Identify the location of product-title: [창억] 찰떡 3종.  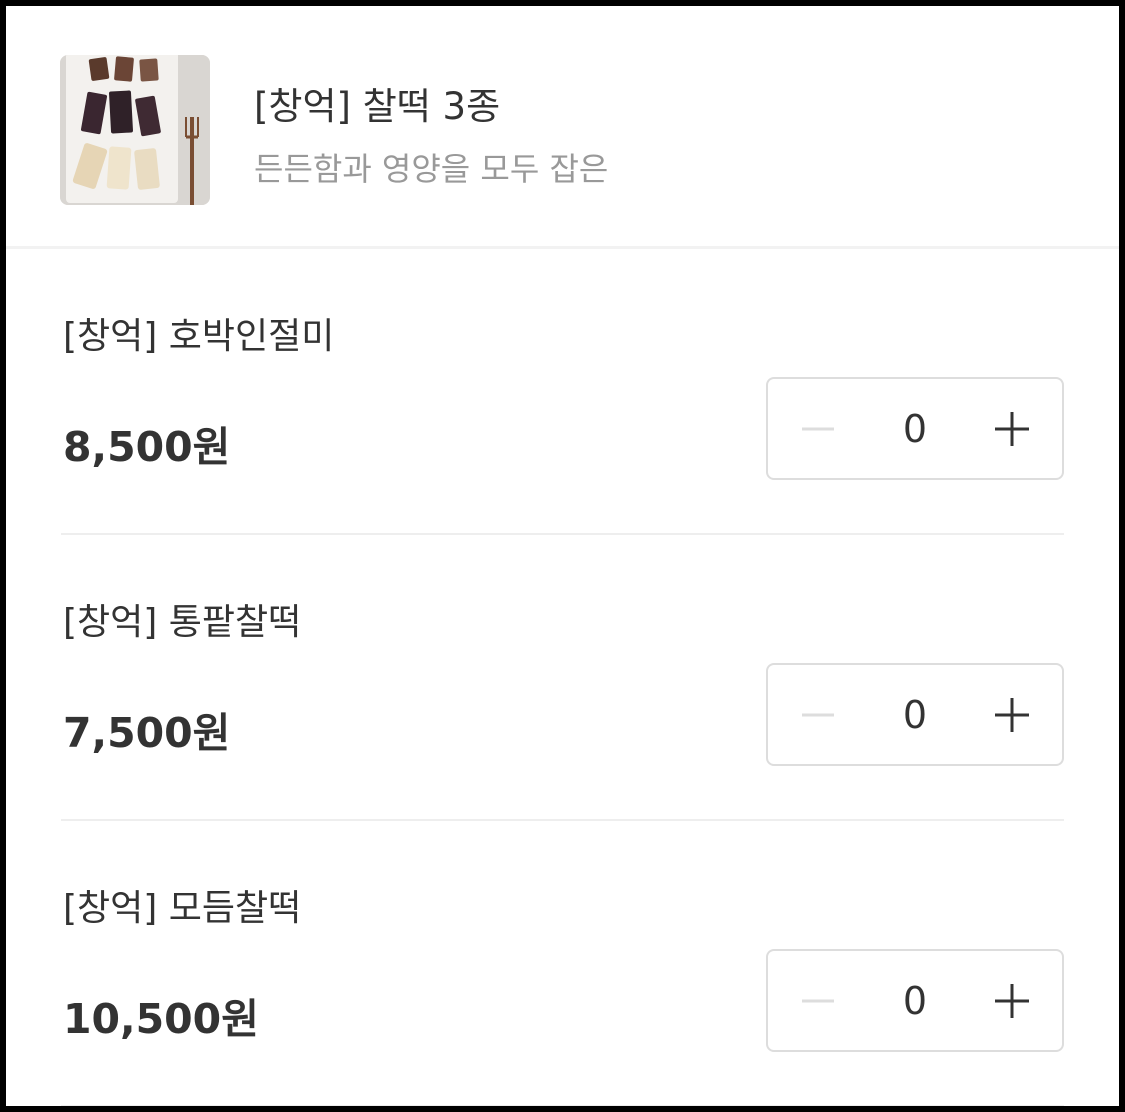
(377, 106).